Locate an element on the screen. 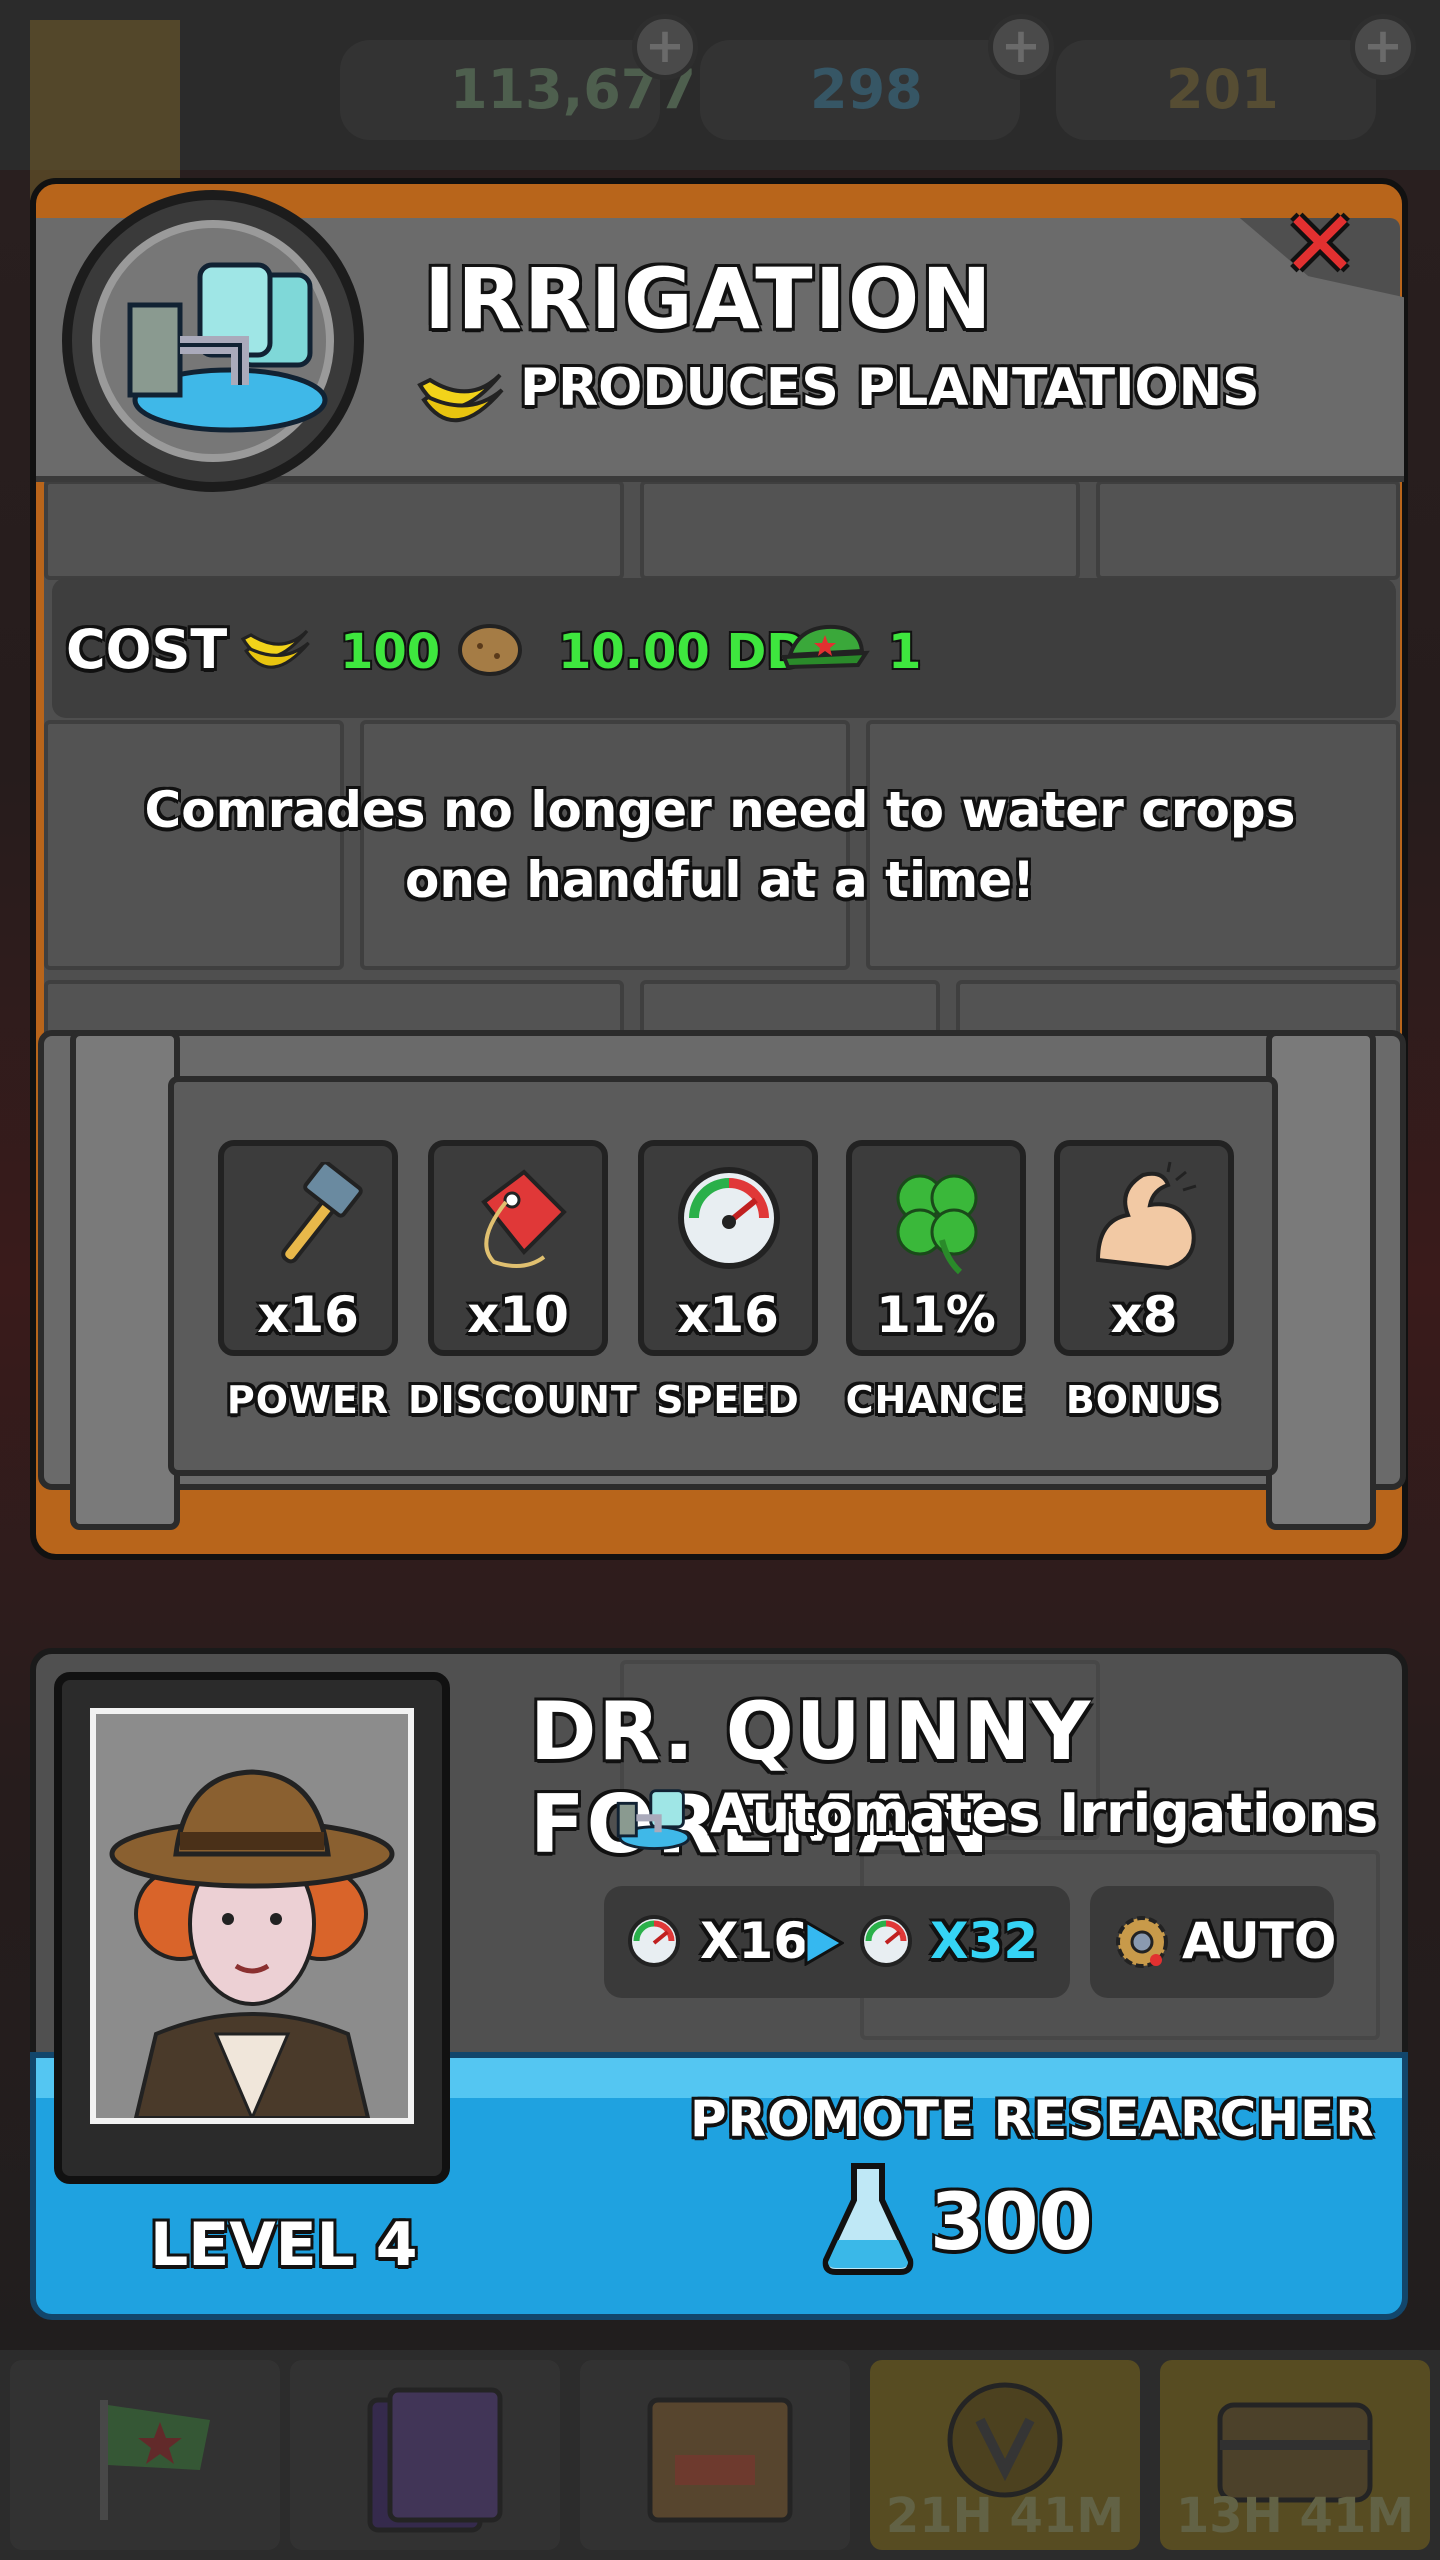 The image size is (1440, 2560). stat-power-value: x16 is located at coordinates (308, 1315).